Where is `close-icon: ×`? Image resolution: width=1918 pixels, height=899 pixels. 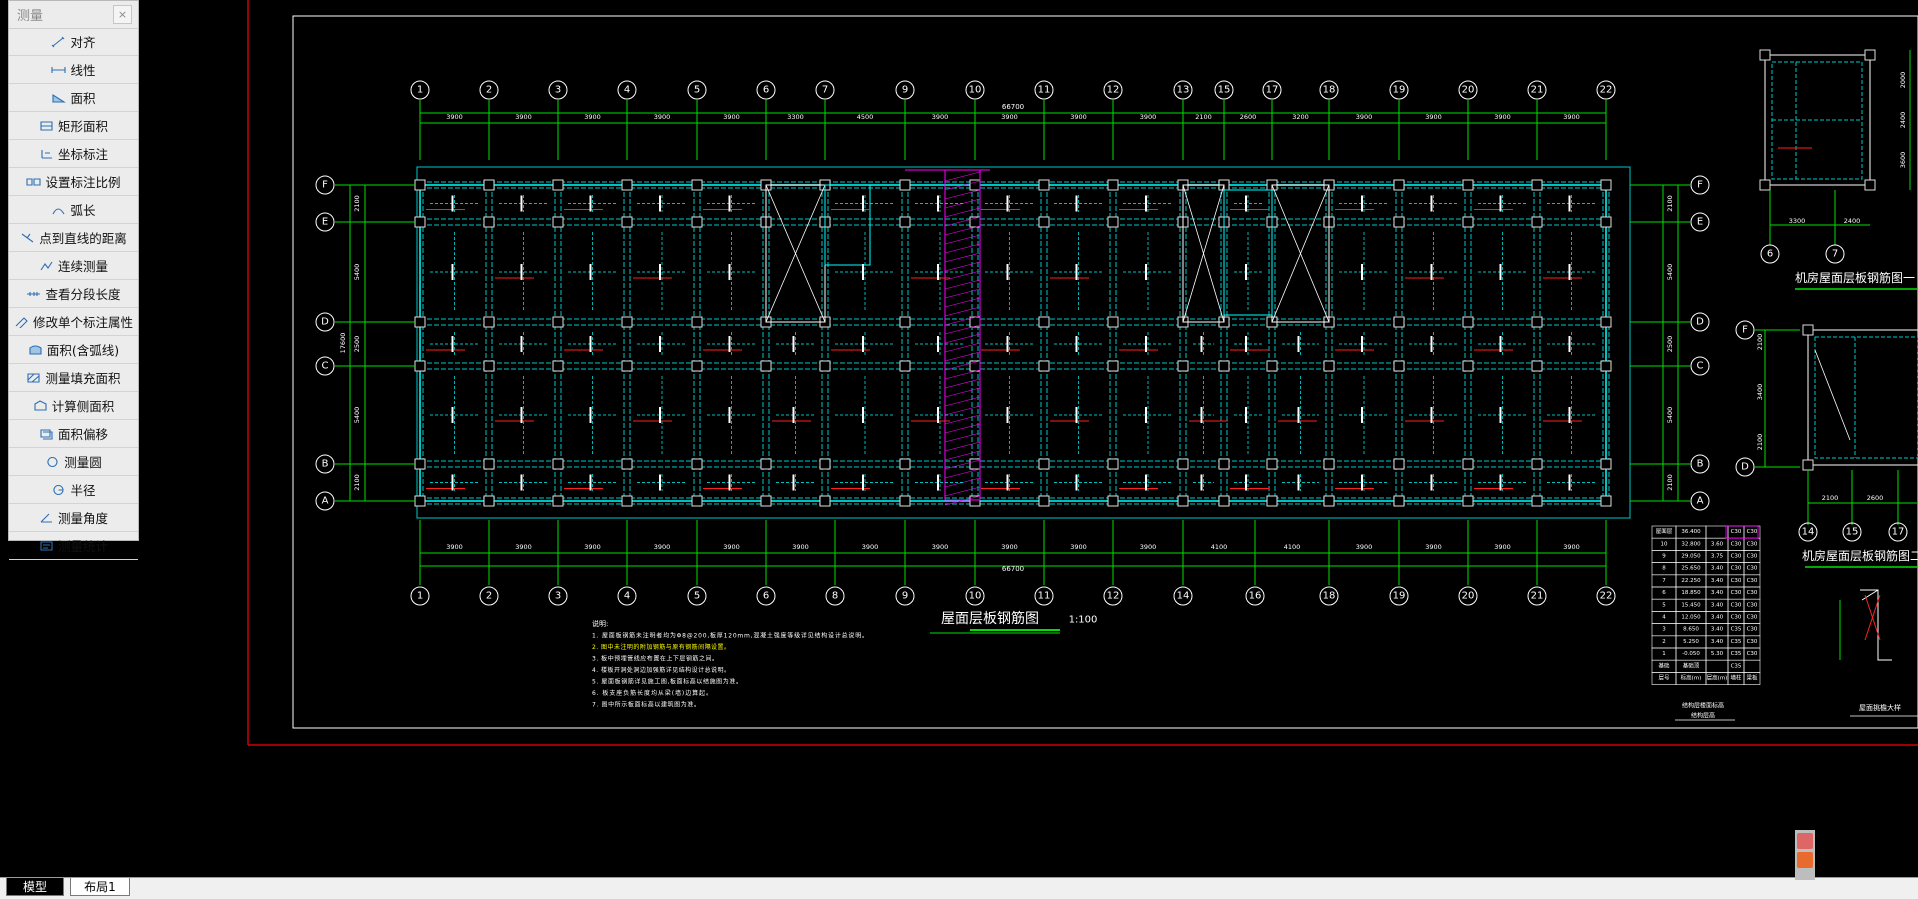 close-icon: × is located at coordinates (122, 14).